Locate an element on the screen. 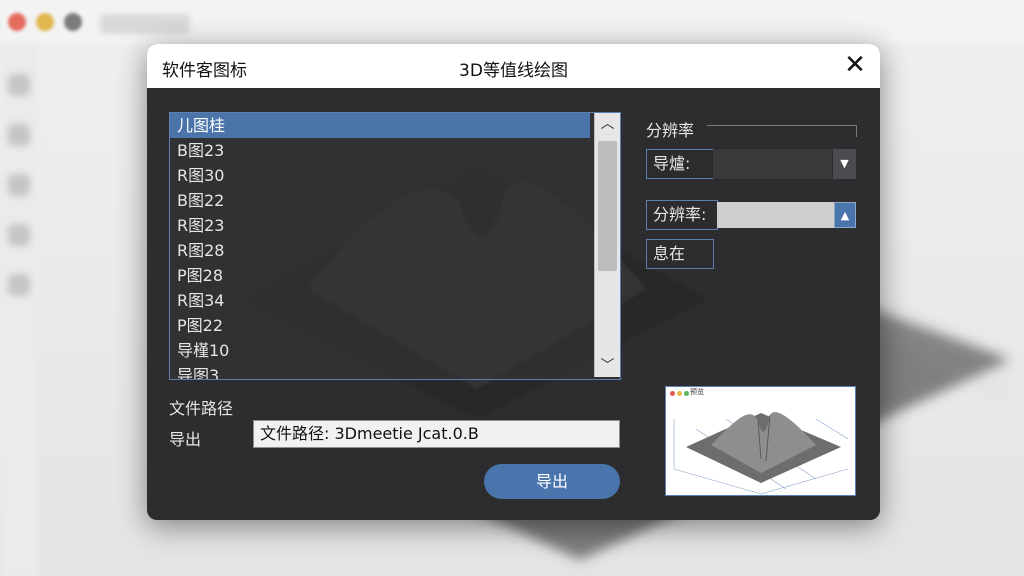  format-select is located at coordinates (772, 164).